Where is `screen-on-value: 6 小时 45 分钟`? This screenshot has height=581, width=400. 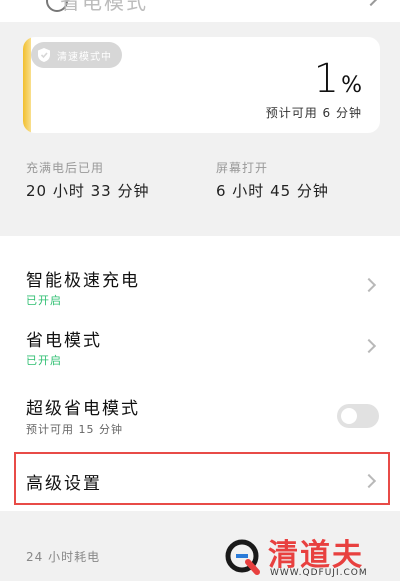 screen-on-value: 6 小时 45 分钟 is located at coordinates (272, 191).